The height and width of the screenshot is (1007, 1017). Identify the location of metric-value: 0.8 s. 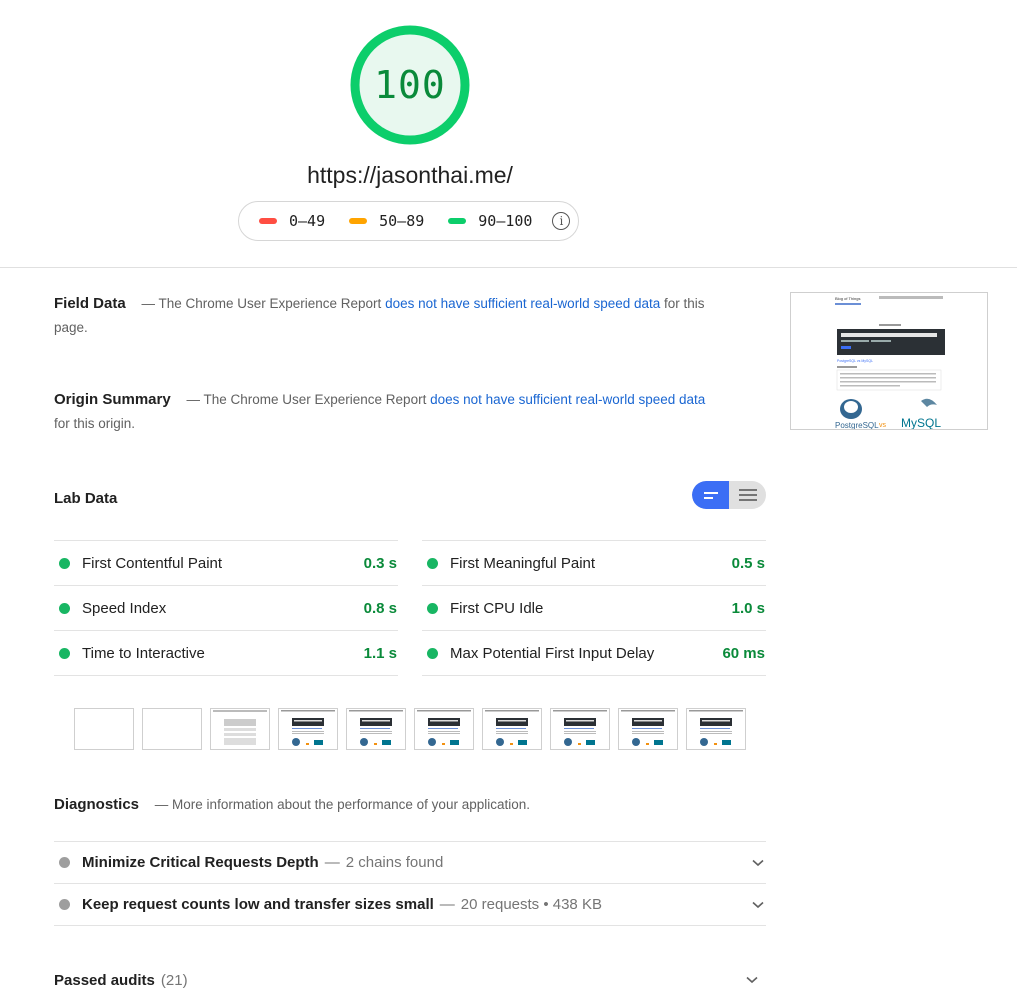
(380, 608).